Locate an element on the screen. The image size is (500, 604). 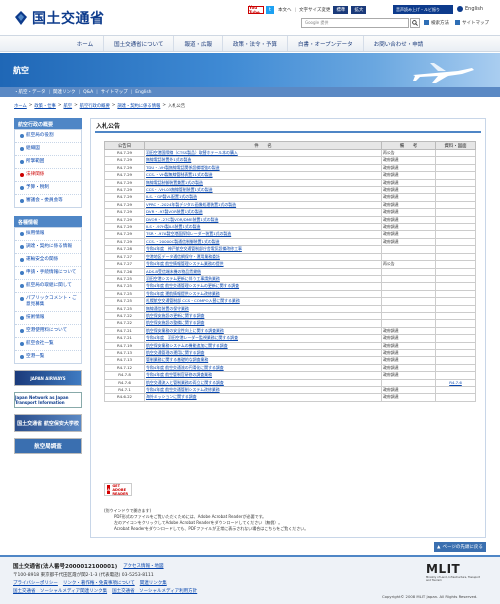
footer-link-copyright: リンク・著作権・免責事項について is located at coordinates (99, 583).